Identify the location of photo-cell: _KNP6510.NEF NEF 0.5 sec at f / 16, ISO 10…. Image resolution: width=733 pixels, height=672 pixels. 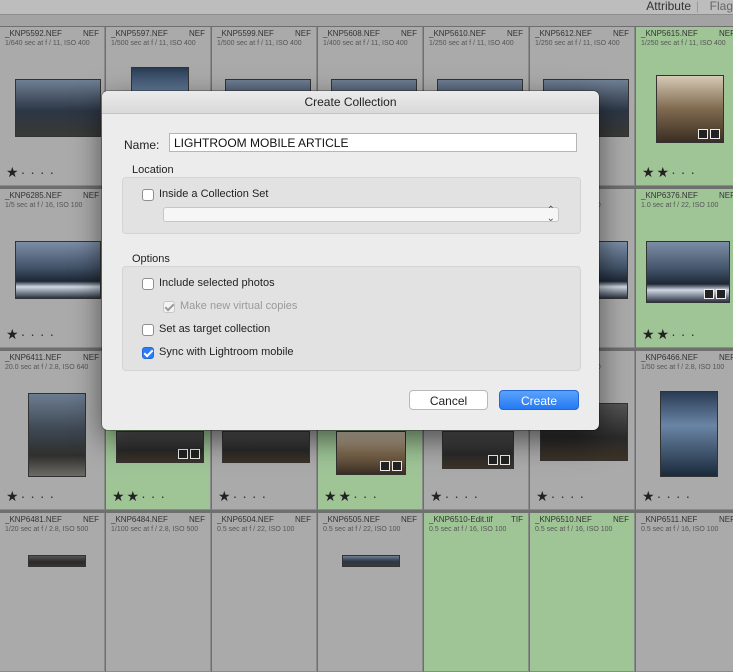
(582, 592).